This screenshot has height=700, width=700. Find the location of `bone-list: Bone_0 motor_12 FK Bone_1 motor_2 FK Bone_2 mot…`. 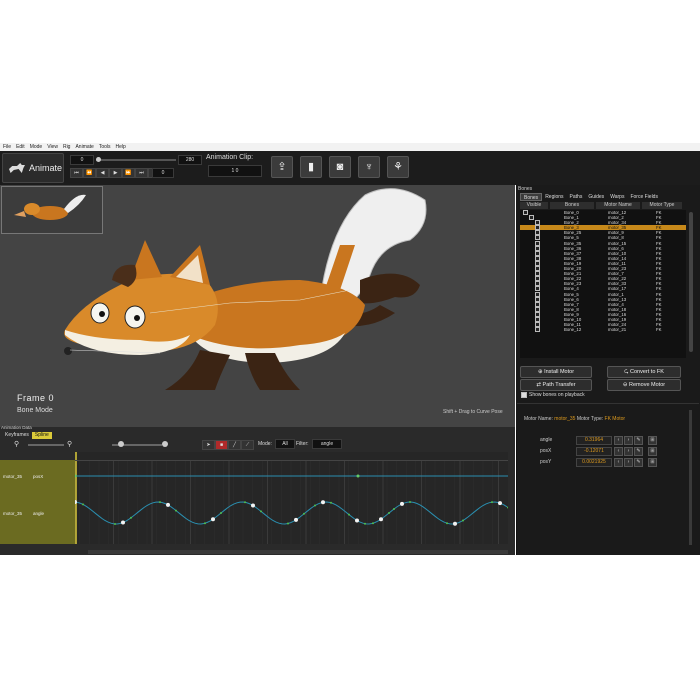

bone-list: Bone_0 motor_12 FK Bone_1 motor_2 FK Bone_2 mot… is located at coordinates (603, 284).